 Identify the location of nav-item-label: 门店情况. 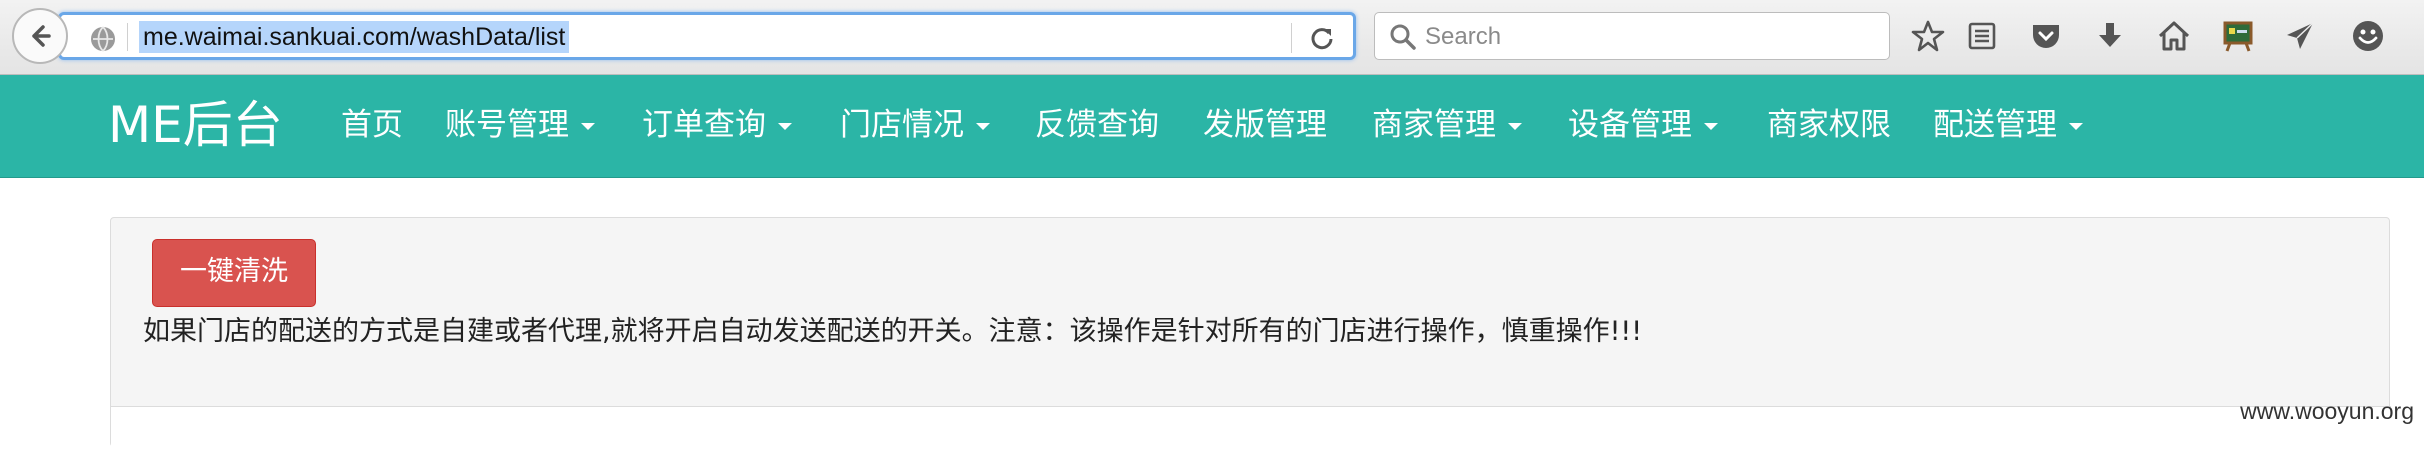
(902, 125).